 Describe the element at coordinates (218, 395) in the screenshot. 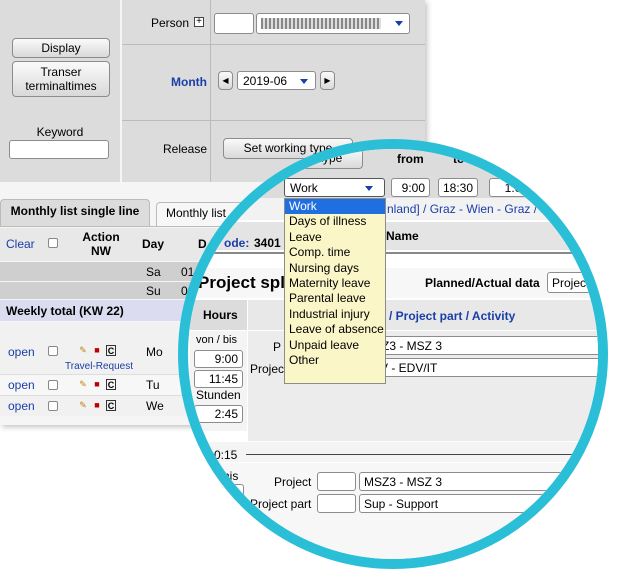

I see `stunden-label: Stunden` at that location.